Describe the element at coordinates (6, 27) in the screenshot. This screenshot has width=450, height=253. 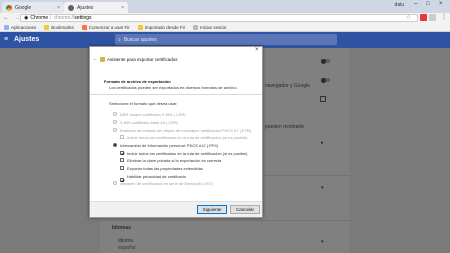
I see `apps-grid-icon` at that location.